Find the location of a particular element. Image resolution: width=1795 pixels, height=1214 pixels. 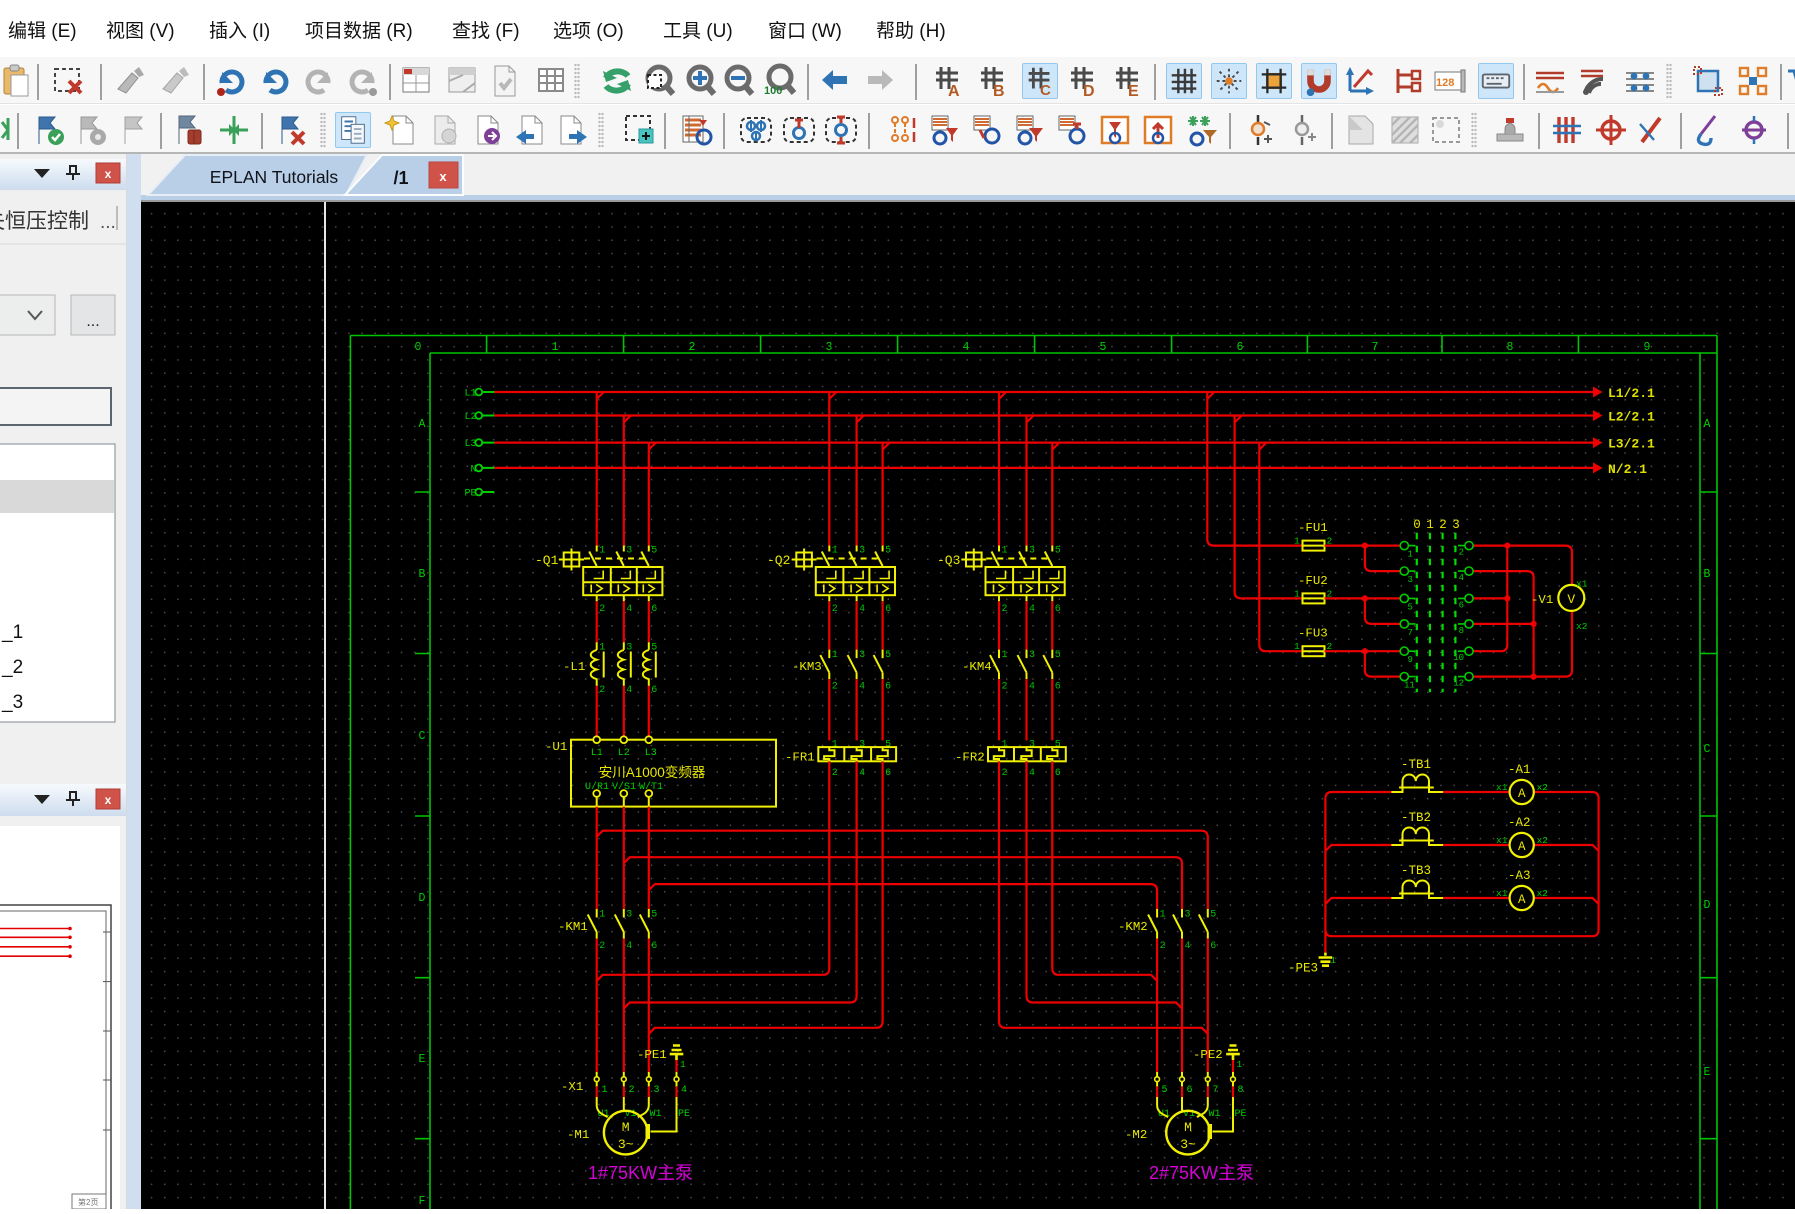

svg-text: -TB1 is located at coordinates (1416, 765).